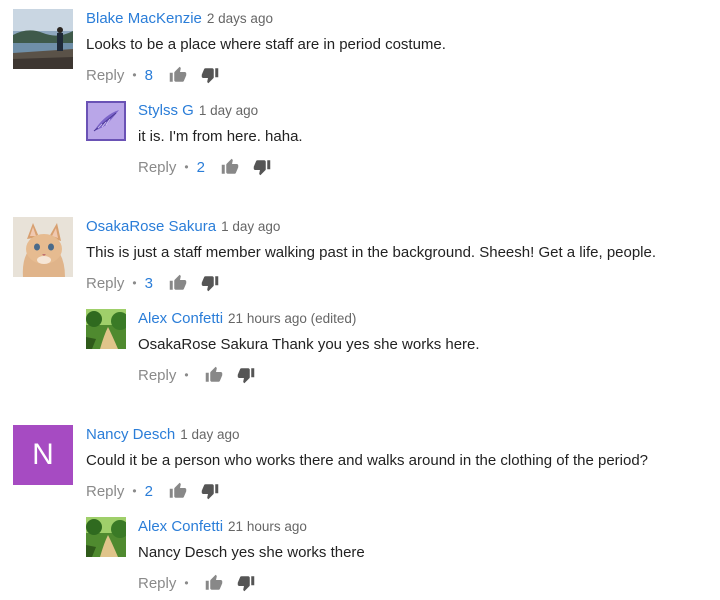  Describe the element at coordinates (144, 18) in the screenshot. I see `author-name: Blake MacKenzie` at that location.